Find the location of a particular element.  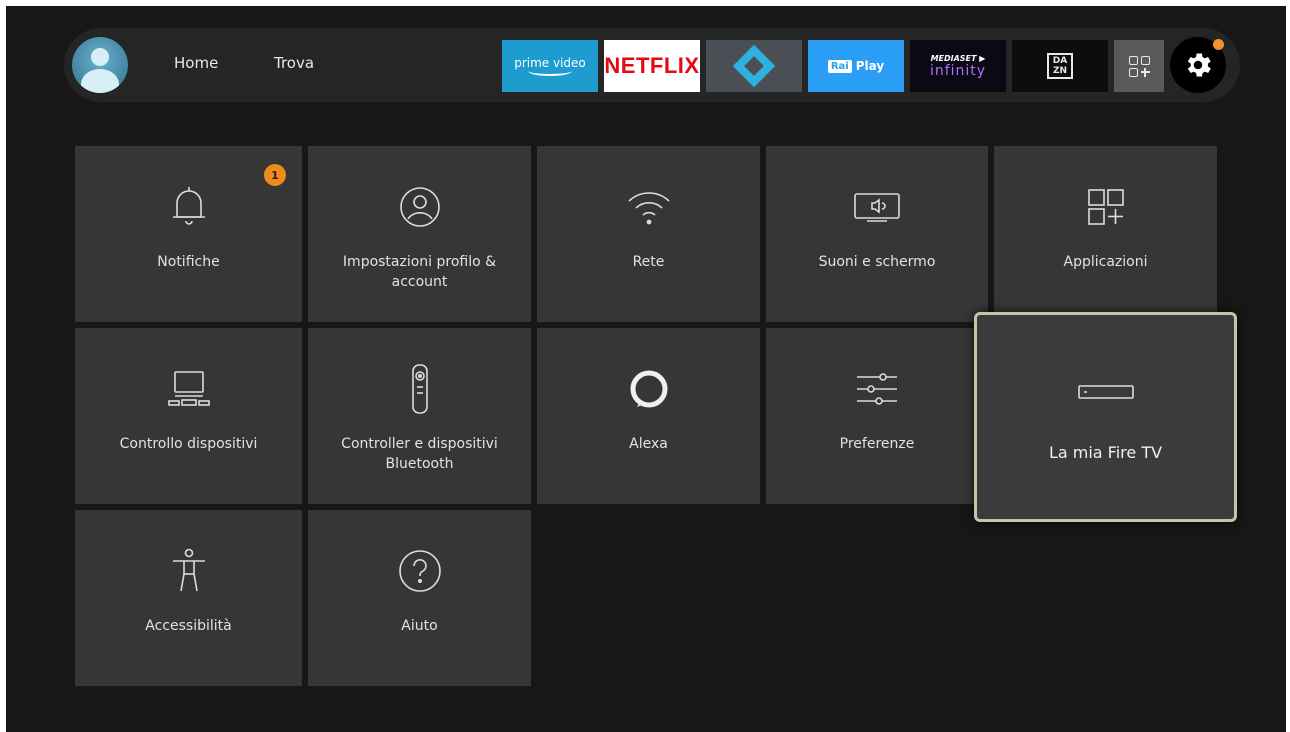

tile-label: Controller e dispositivi Bluetooth is located at coordinates (419, 454).